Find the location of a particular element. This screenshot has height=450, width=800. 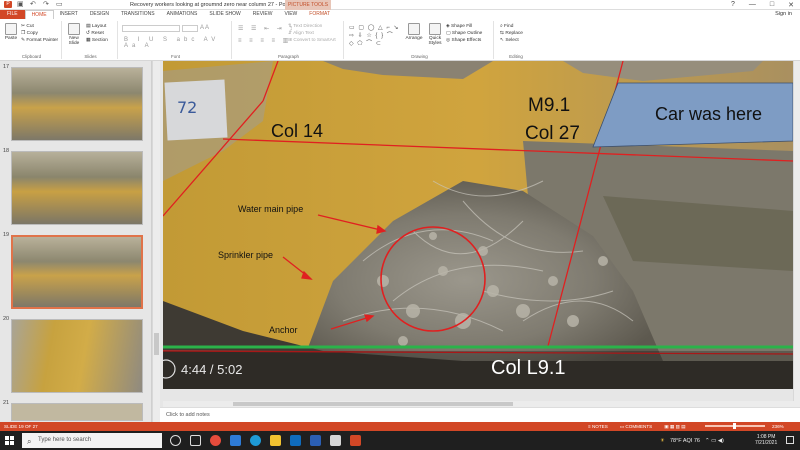

maximize-button: □ is located at coordinates (772, 5).